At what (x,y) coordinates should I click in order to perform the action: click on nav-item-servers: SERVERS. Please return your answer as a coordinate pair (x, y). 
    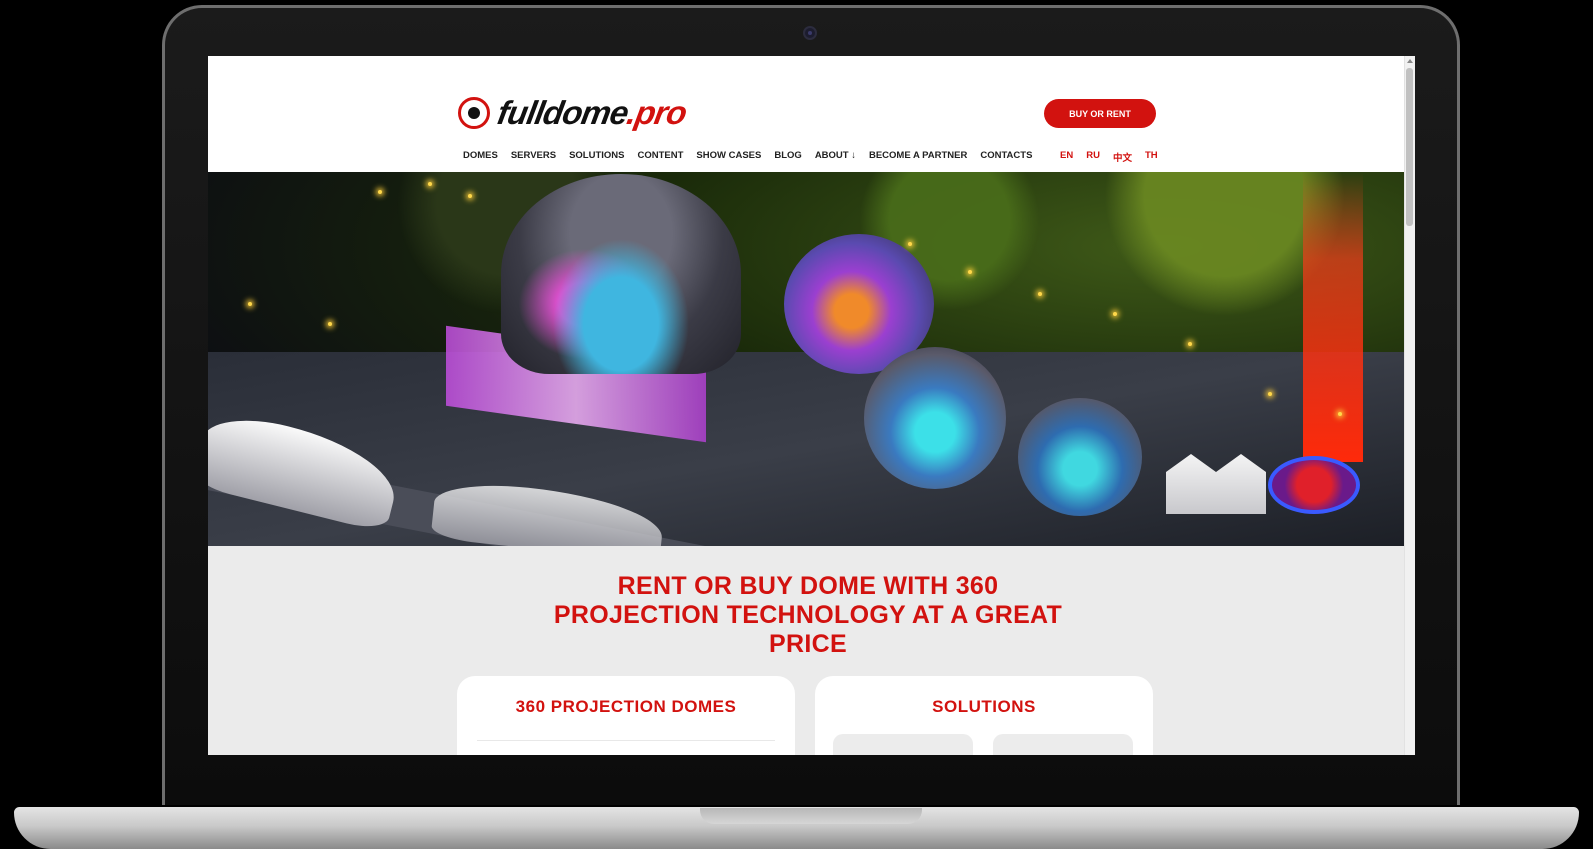
    Looking at the image, I should click on (533, 155).